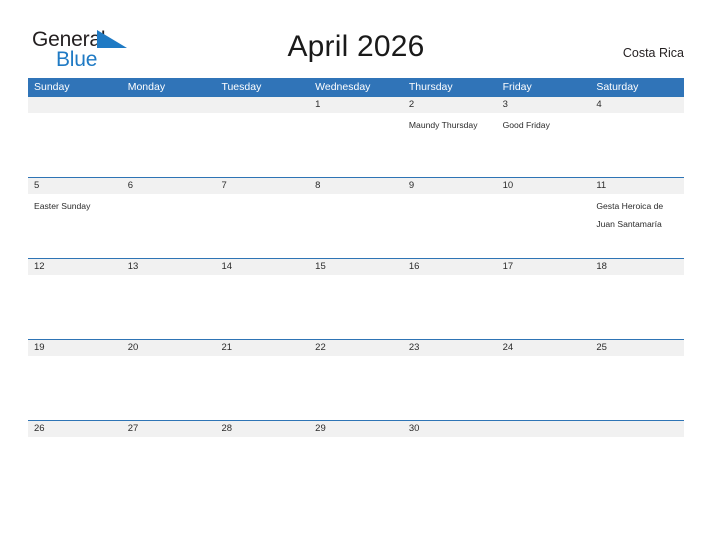  I want to click on day-number: 5, so click(75, 186).